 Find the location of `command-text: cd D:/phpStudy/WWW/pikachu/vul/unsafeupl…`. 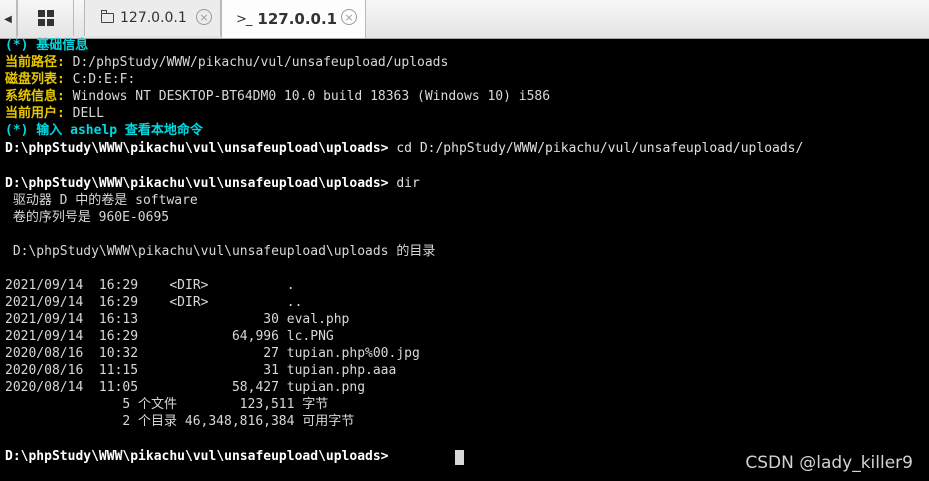

command-text: cd D:/phpStudy/WWW/pikachu/vul/unsafeupl… is located at coordinates (596, 148).